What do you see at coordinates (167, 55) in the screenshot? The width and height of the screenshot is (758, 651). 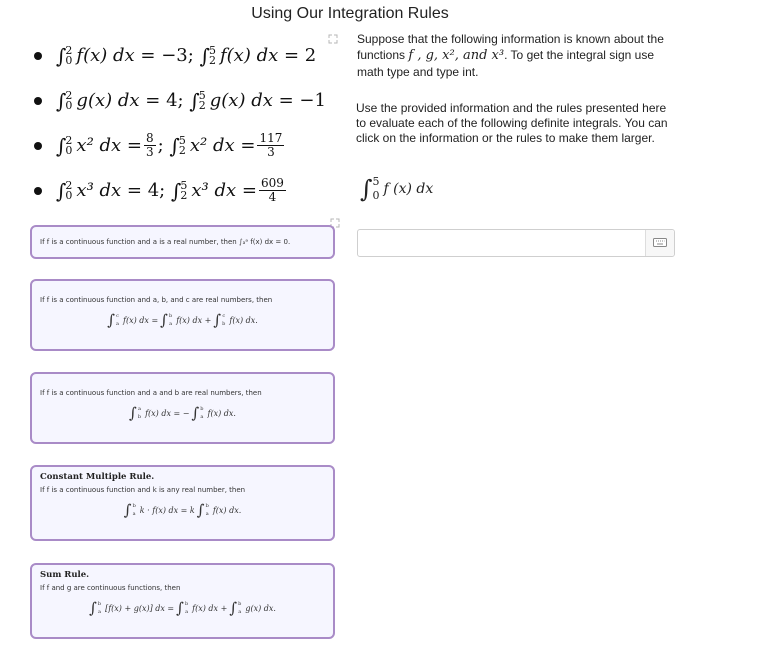 I see `value: = −3;` at bounding box center [167, 55].